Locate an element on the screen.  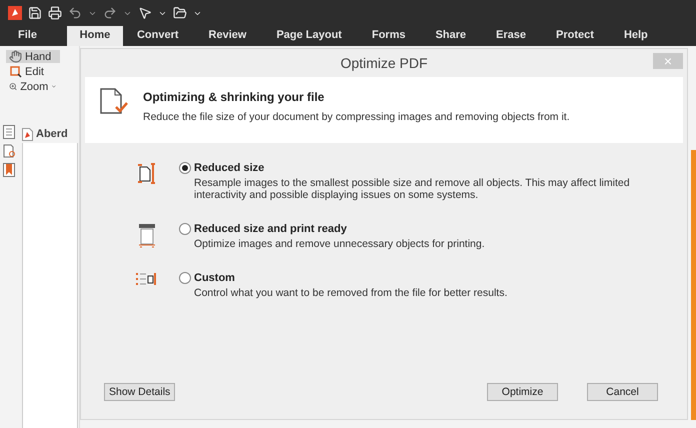
option-description: Optimize images and remove unnecessary objects for printing. is located at coordinates (340, 244).